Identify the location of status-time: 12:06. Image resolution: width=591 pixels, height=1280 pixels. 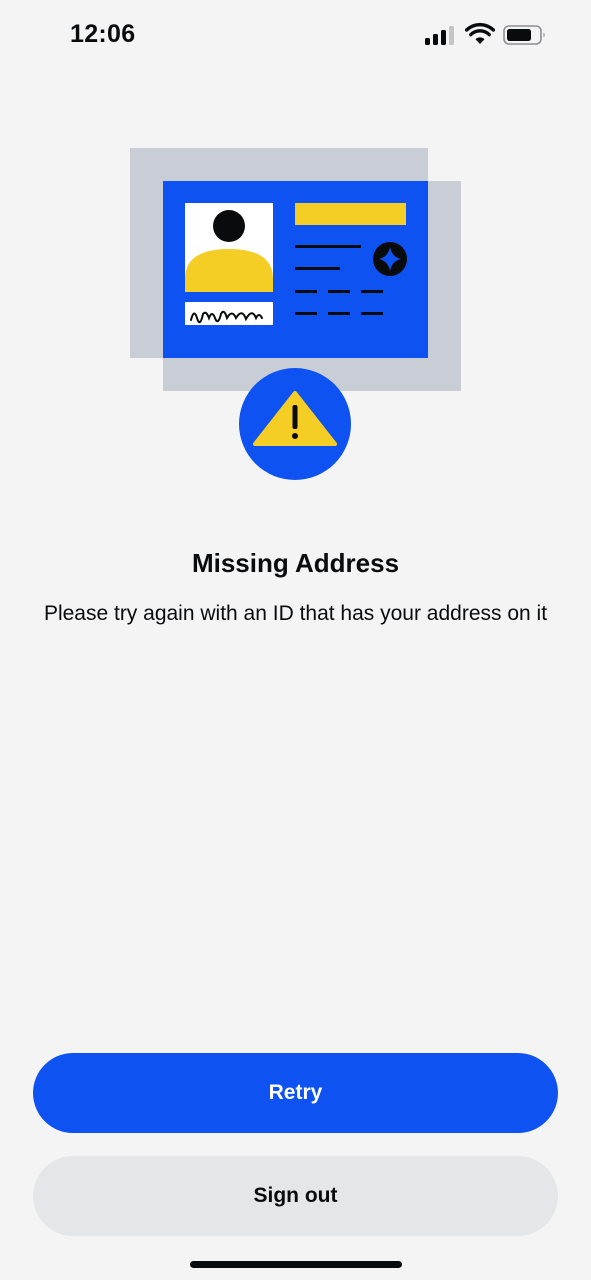
(103, 34).